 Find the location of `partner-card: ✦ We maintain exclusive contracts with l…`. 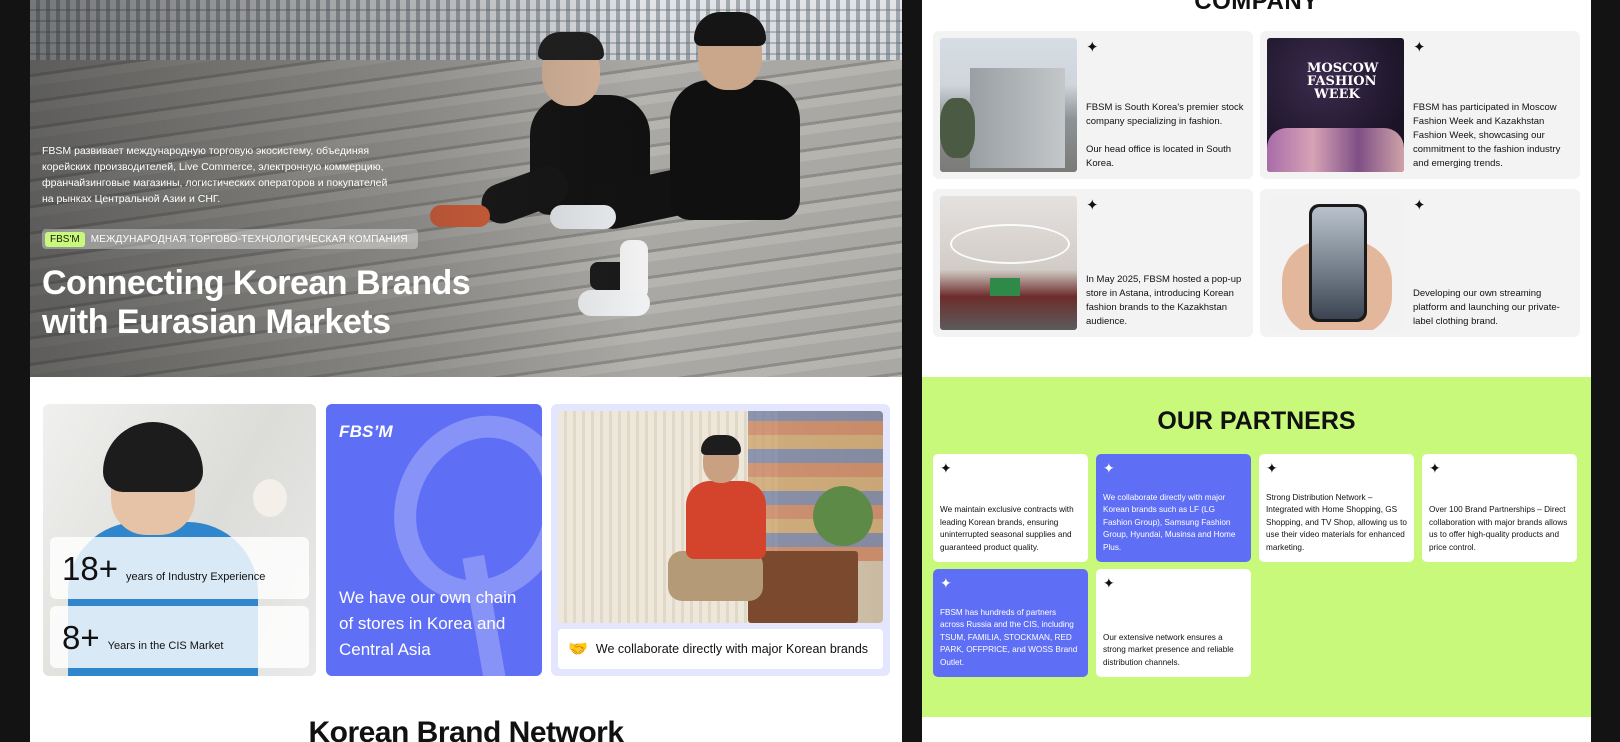

partner-card: ✦ We maintain exclusive contracts with l… is located at coordinates (1010, 508).